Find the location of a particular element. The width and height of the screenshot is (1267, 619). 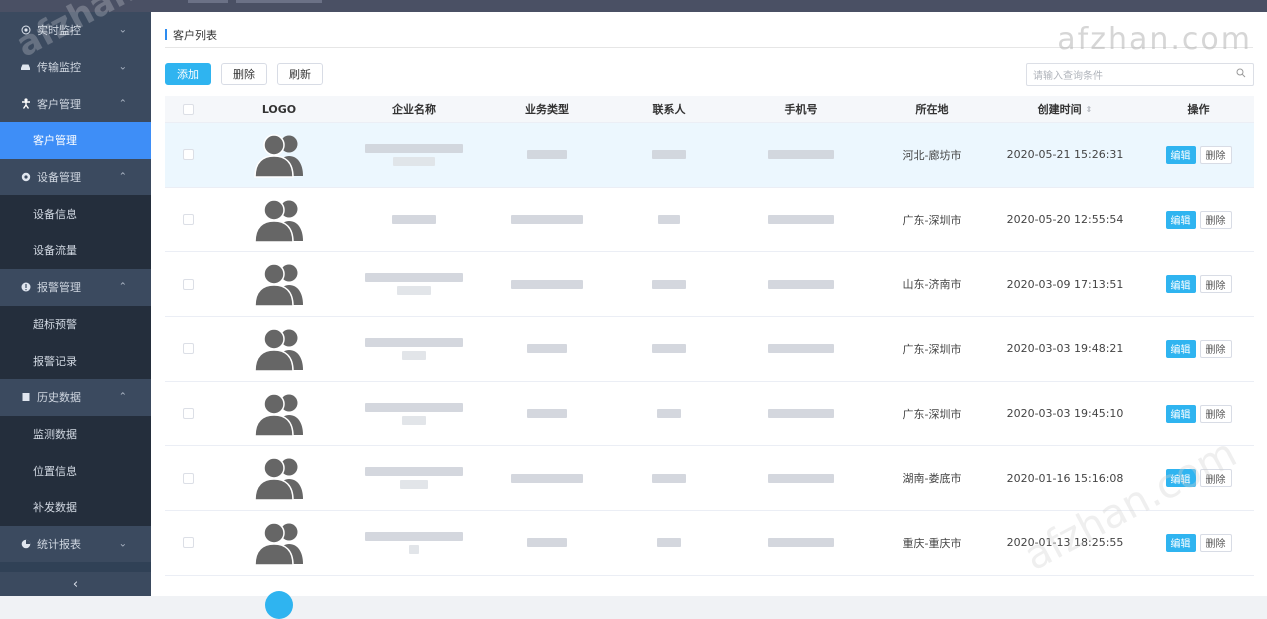

sort-icon: ⇕ is located at coordinates (1089, 109).